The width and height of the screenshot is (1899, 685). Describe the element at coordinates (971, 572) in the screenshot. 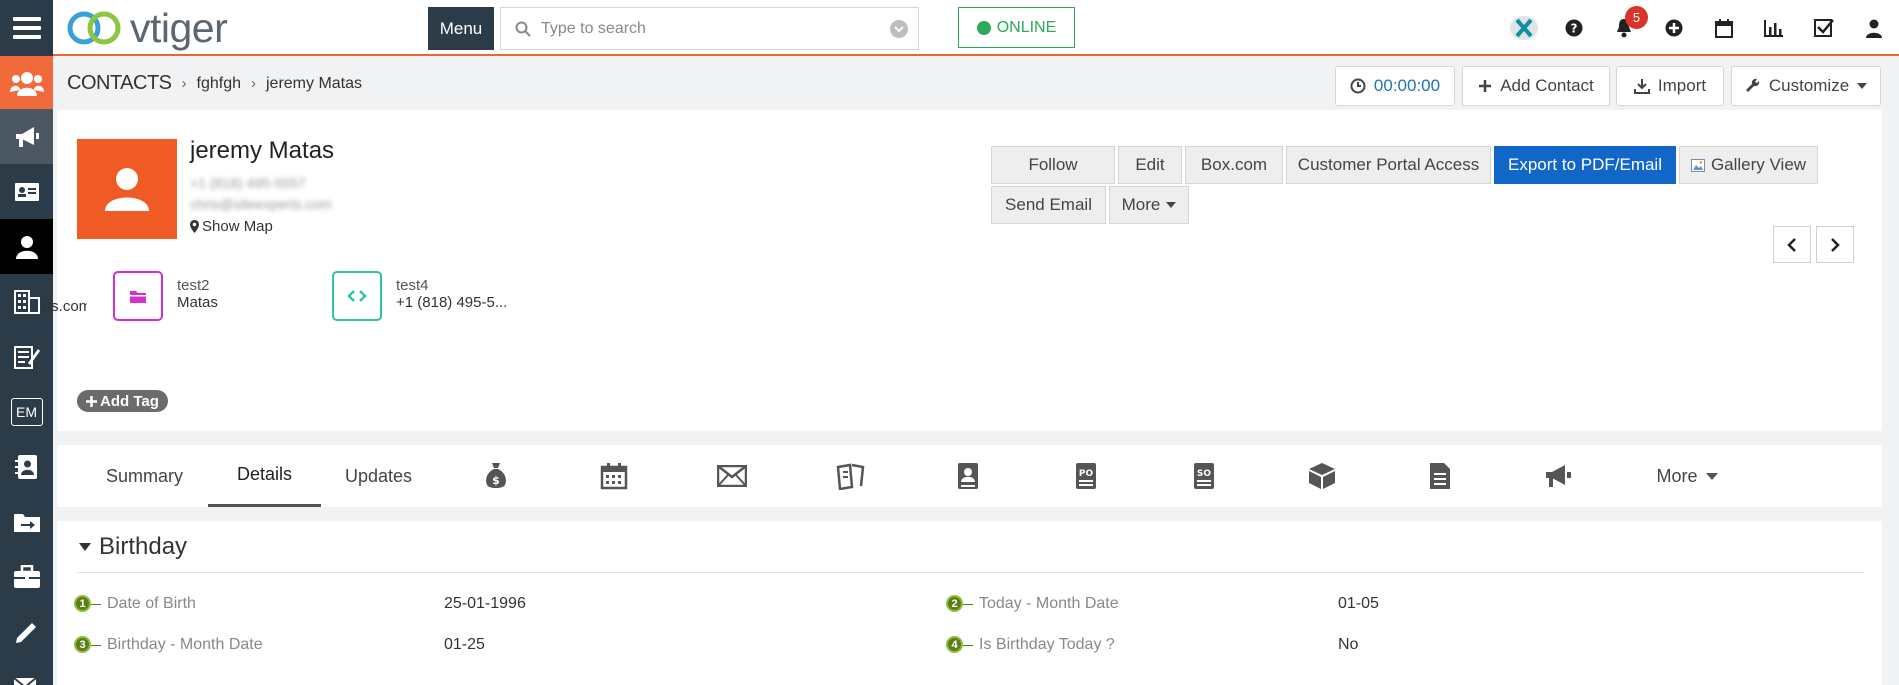

I see `divider` at that location.